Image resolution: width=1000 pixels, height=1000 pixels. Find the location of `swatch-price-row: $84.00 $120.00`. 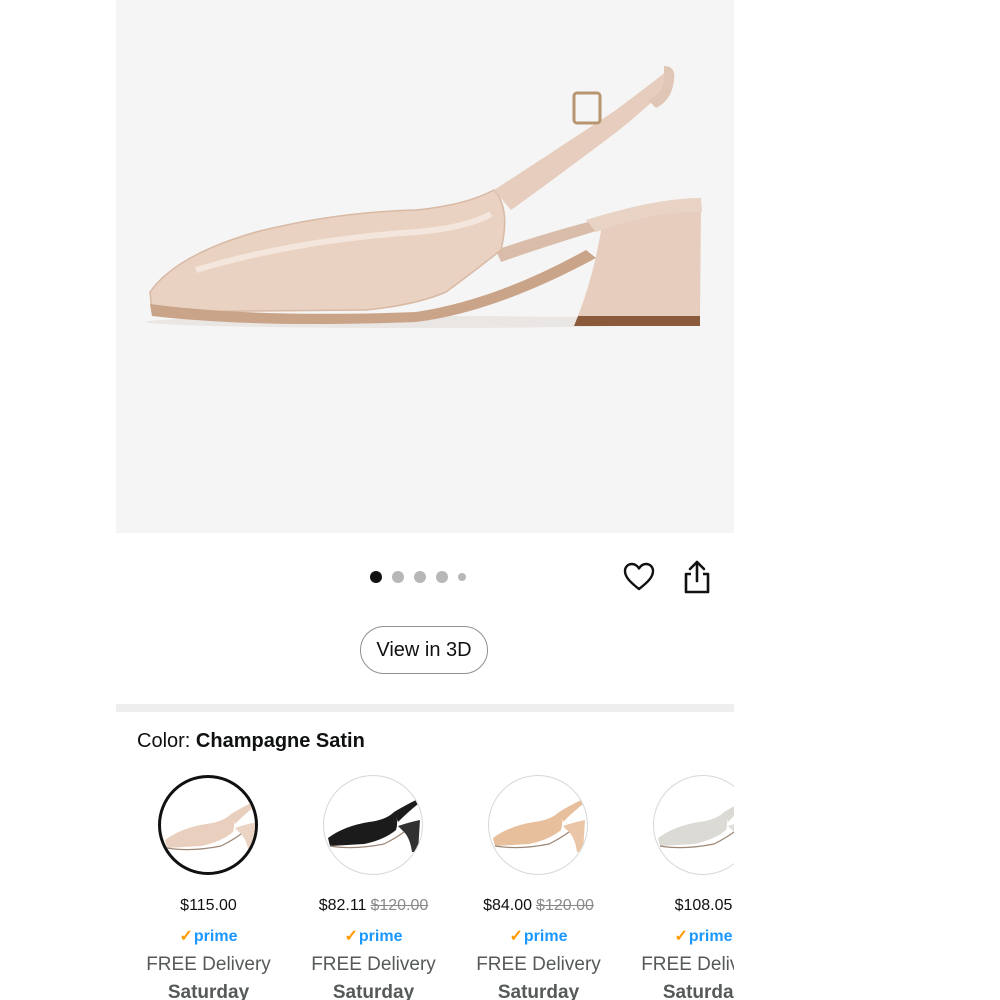

swatch-price-row: $84.00 $120.00 is located at coordinates (538, 906).